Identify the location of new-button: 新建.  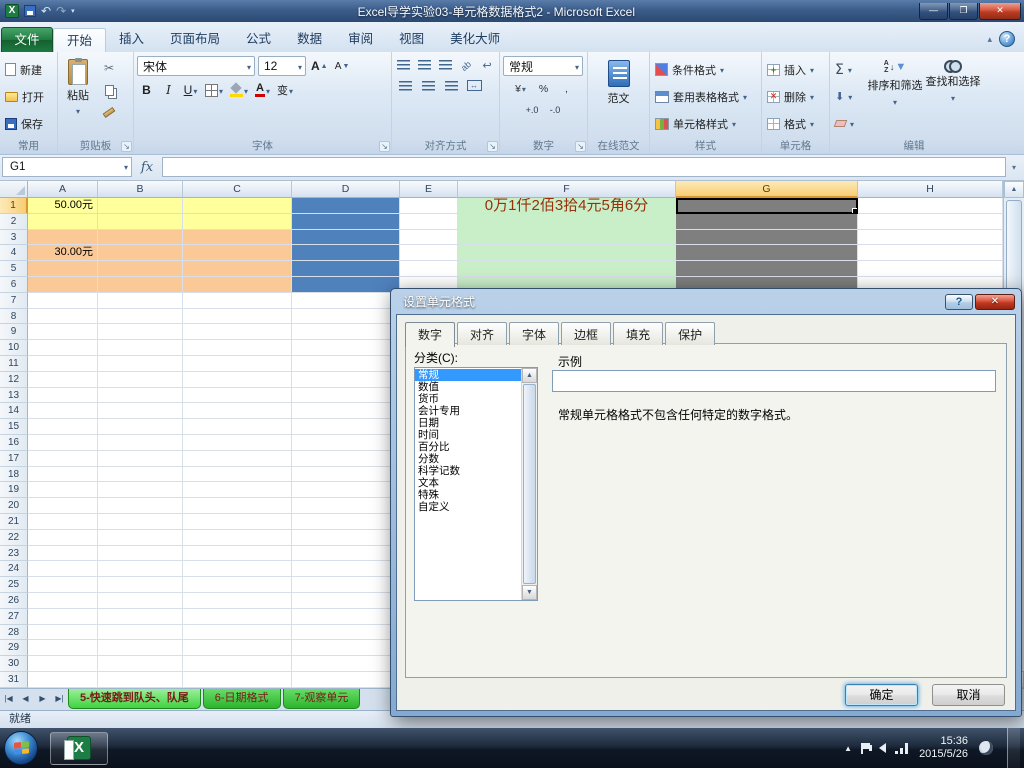
(28, 70).